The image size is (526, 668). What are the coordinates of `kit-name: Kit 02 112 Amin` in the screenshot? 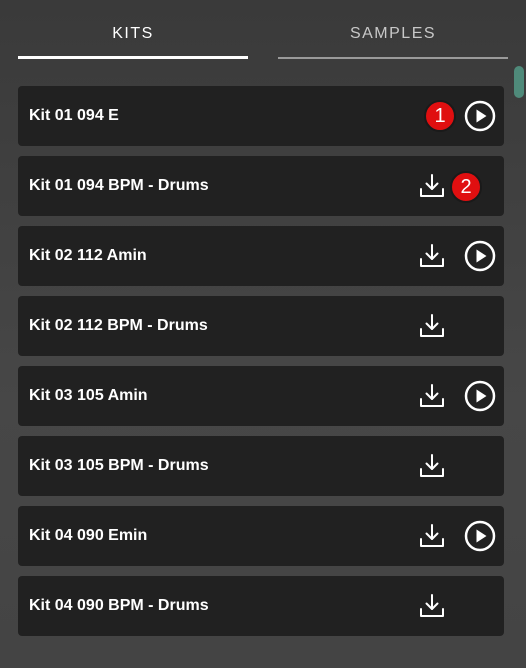 It's located at (88, 255).